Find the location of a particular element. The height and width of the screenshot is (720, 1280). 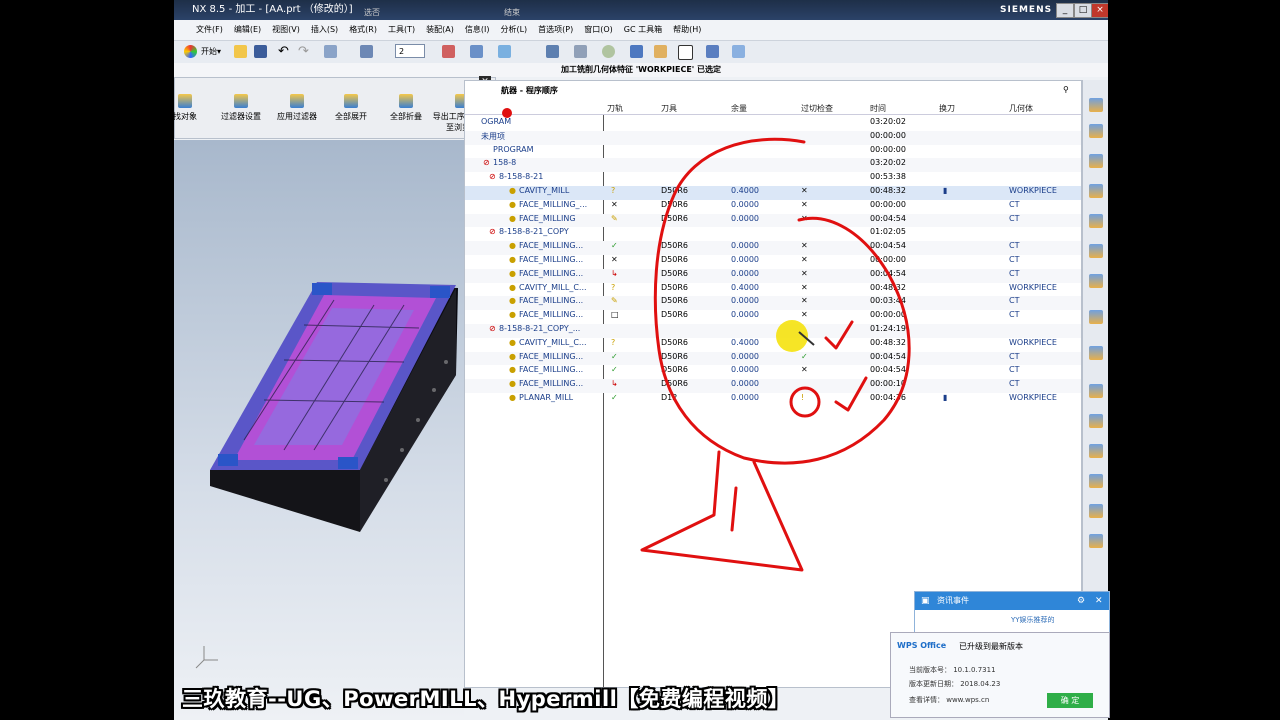

news-settings-icon: ⚙ is located at coordinates (1081, 601).